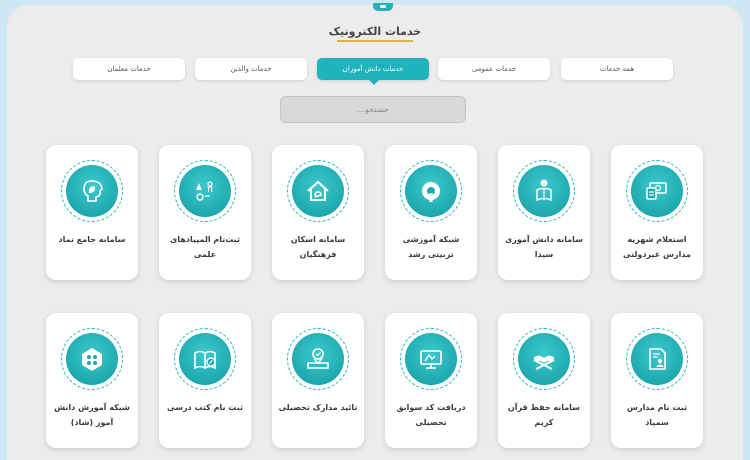 The image size is (750, 460). I want to click on scroll-top-icon, so click(383, 7).